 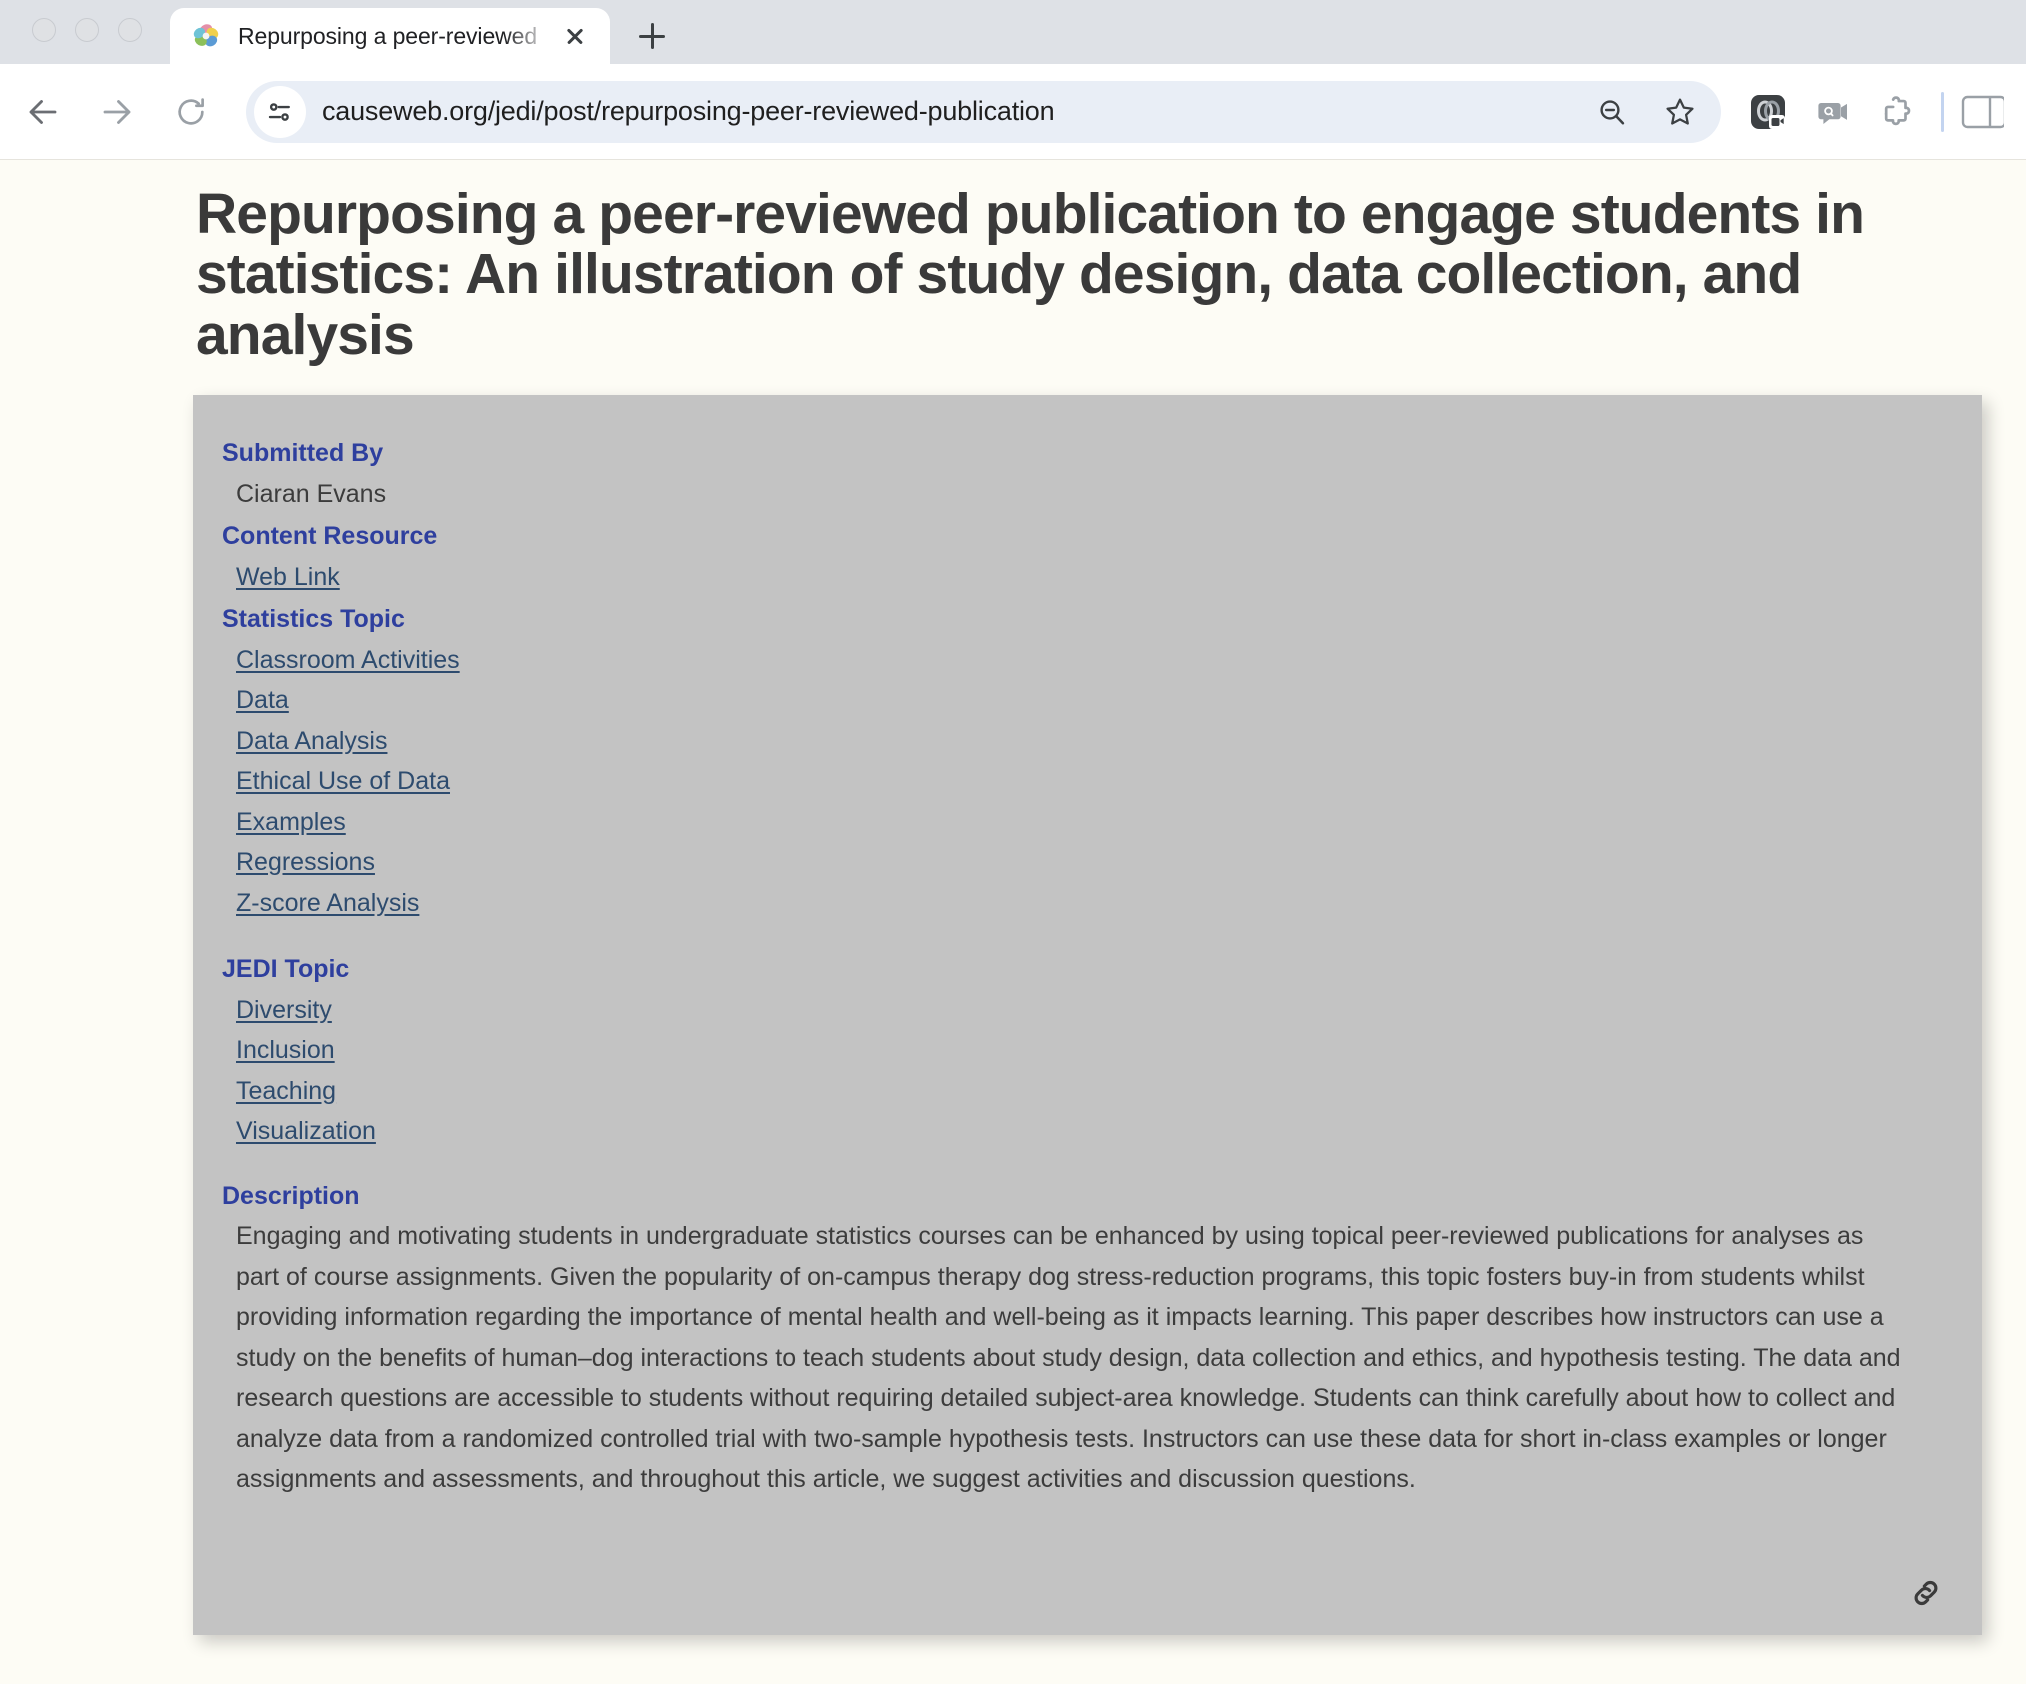 What do you see at coordinates (284, 1131) in the screenshot?
I see `link-visualization: Visualization` at bounding box center [284, 1131].